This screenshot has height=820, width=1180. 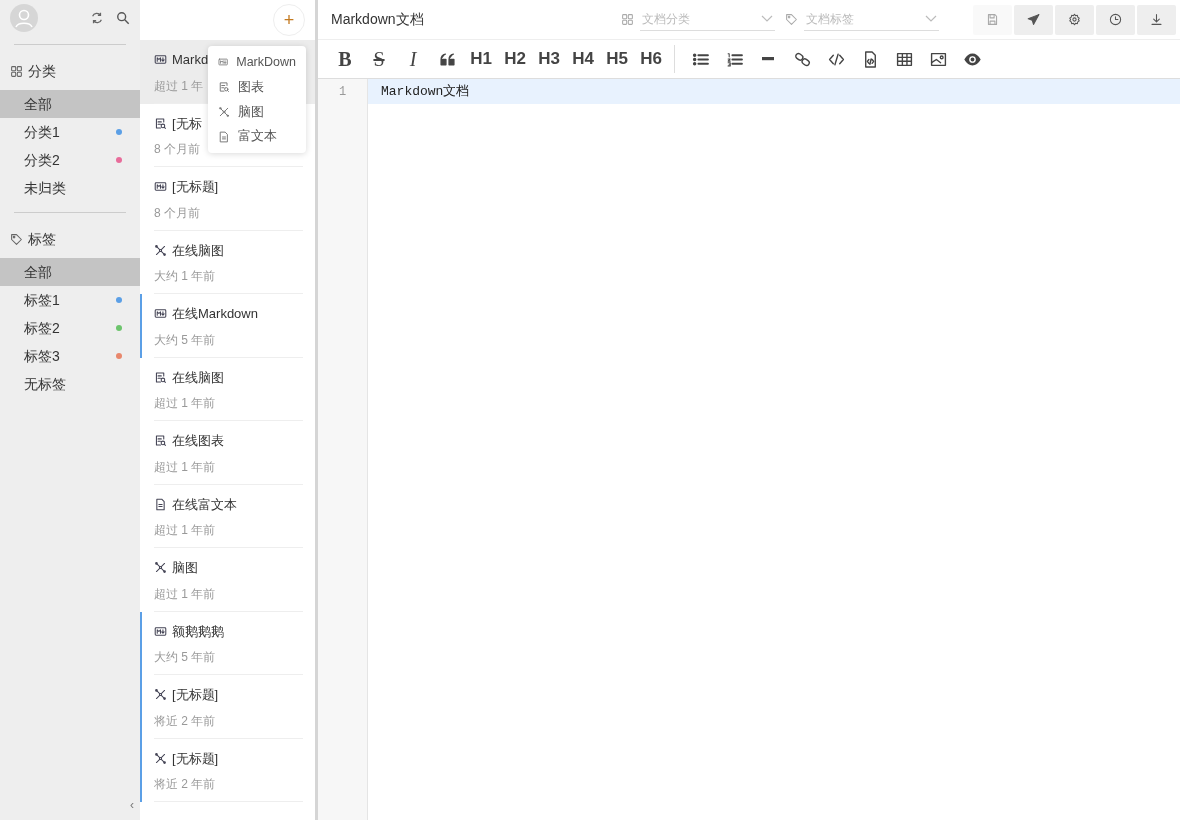 What do you see at coordinates (198, 631) in the screenshot?
I see `document-title: 额鹅鹅鹅` at bounding box center [198, 631].